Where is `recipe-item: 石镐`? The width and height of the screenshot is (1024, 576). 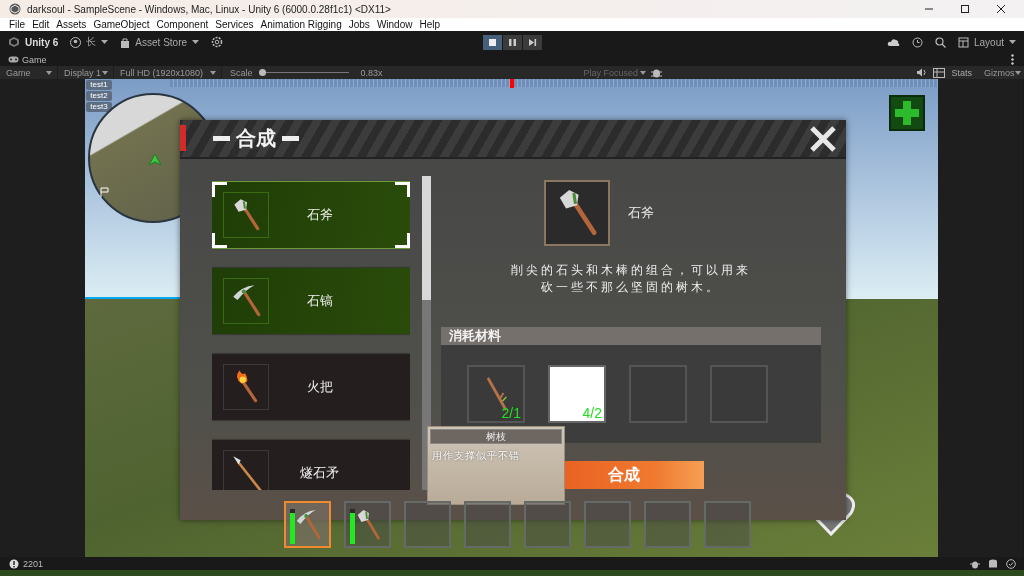 recipe-item: 石镐 is located at coordinates (311, 301).